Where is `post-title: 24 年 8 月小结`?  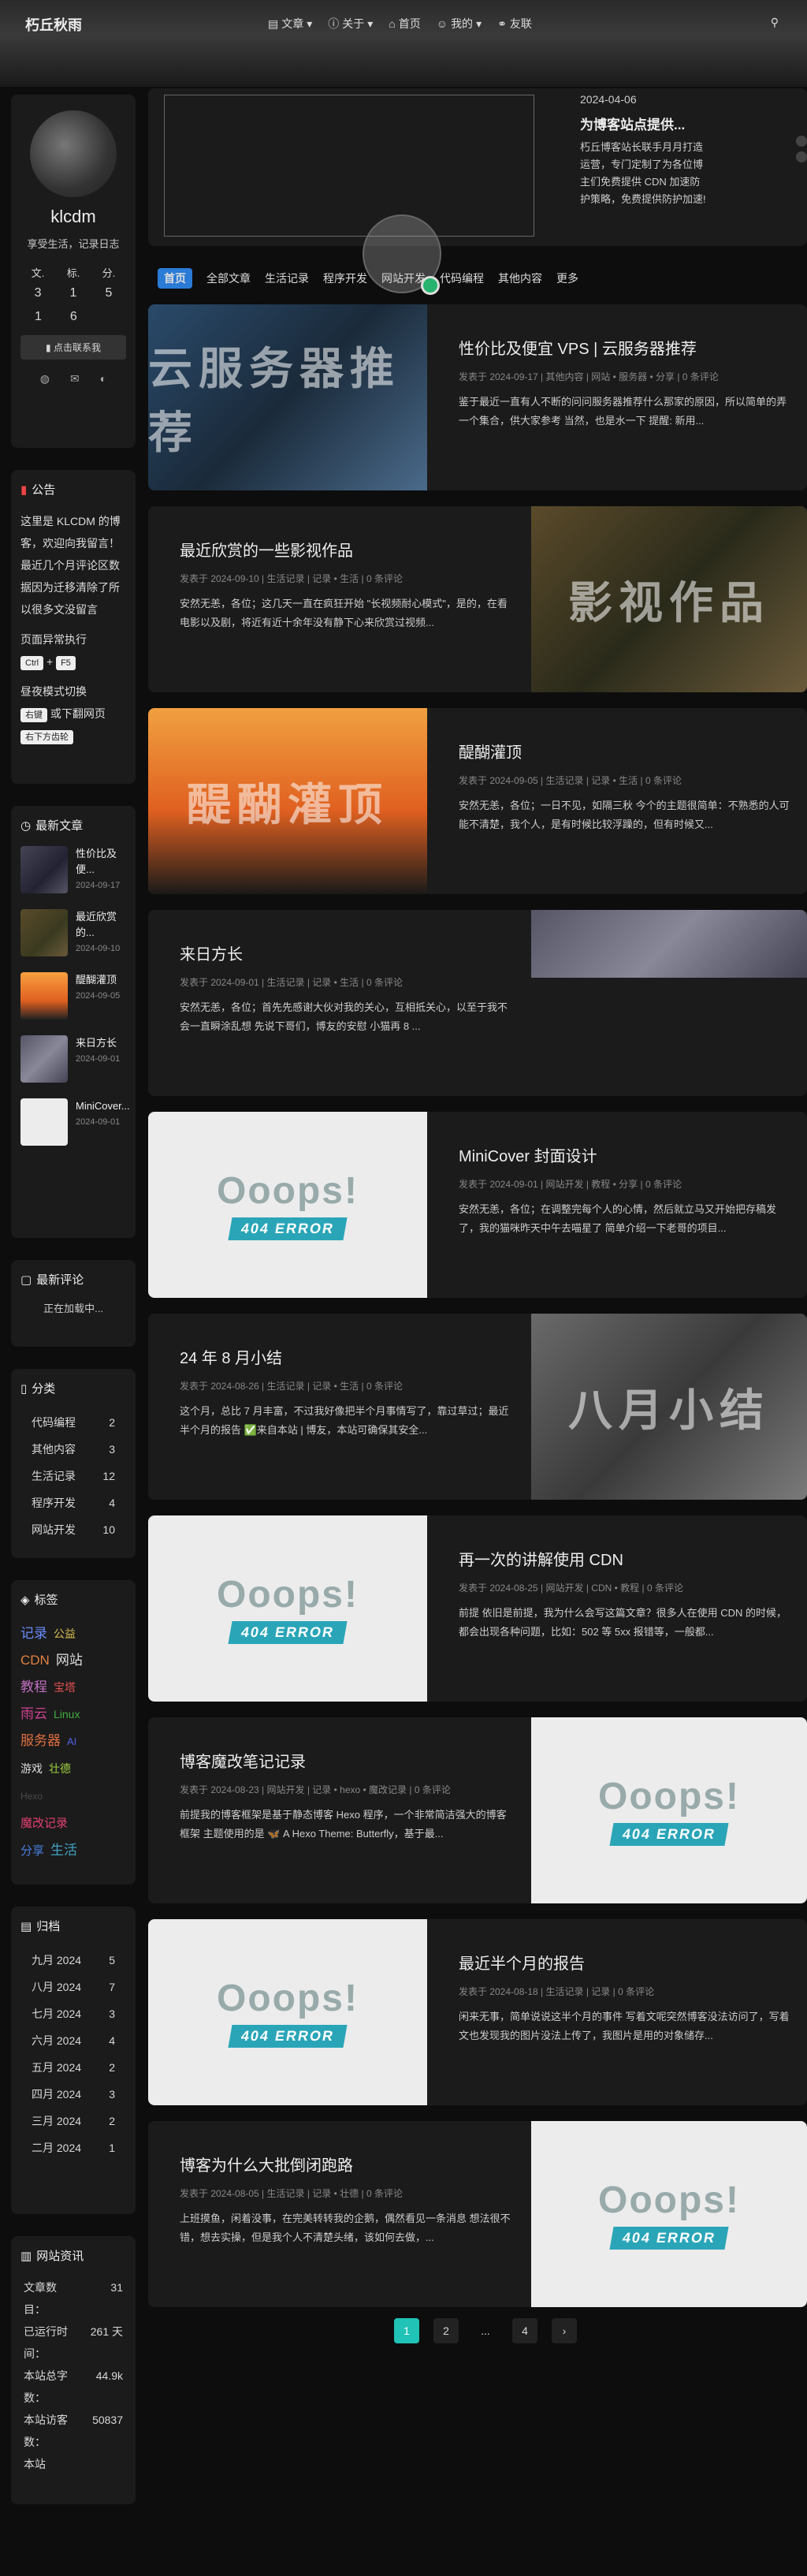
post-title: 24 年 8 月小结 is located at coordinates (345, 1356).